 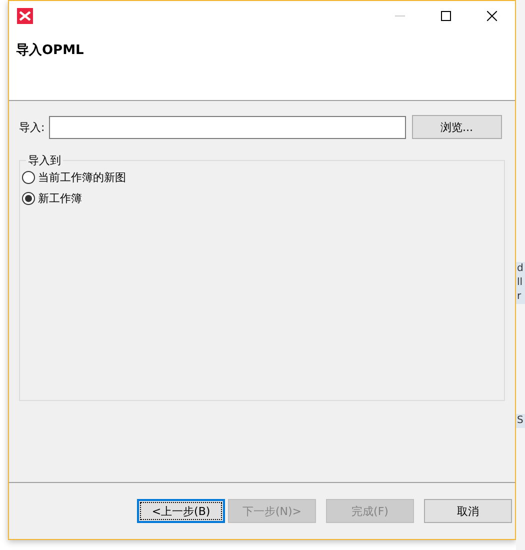 I want to click on import-label: 导入:, so click(x=32, y=127).